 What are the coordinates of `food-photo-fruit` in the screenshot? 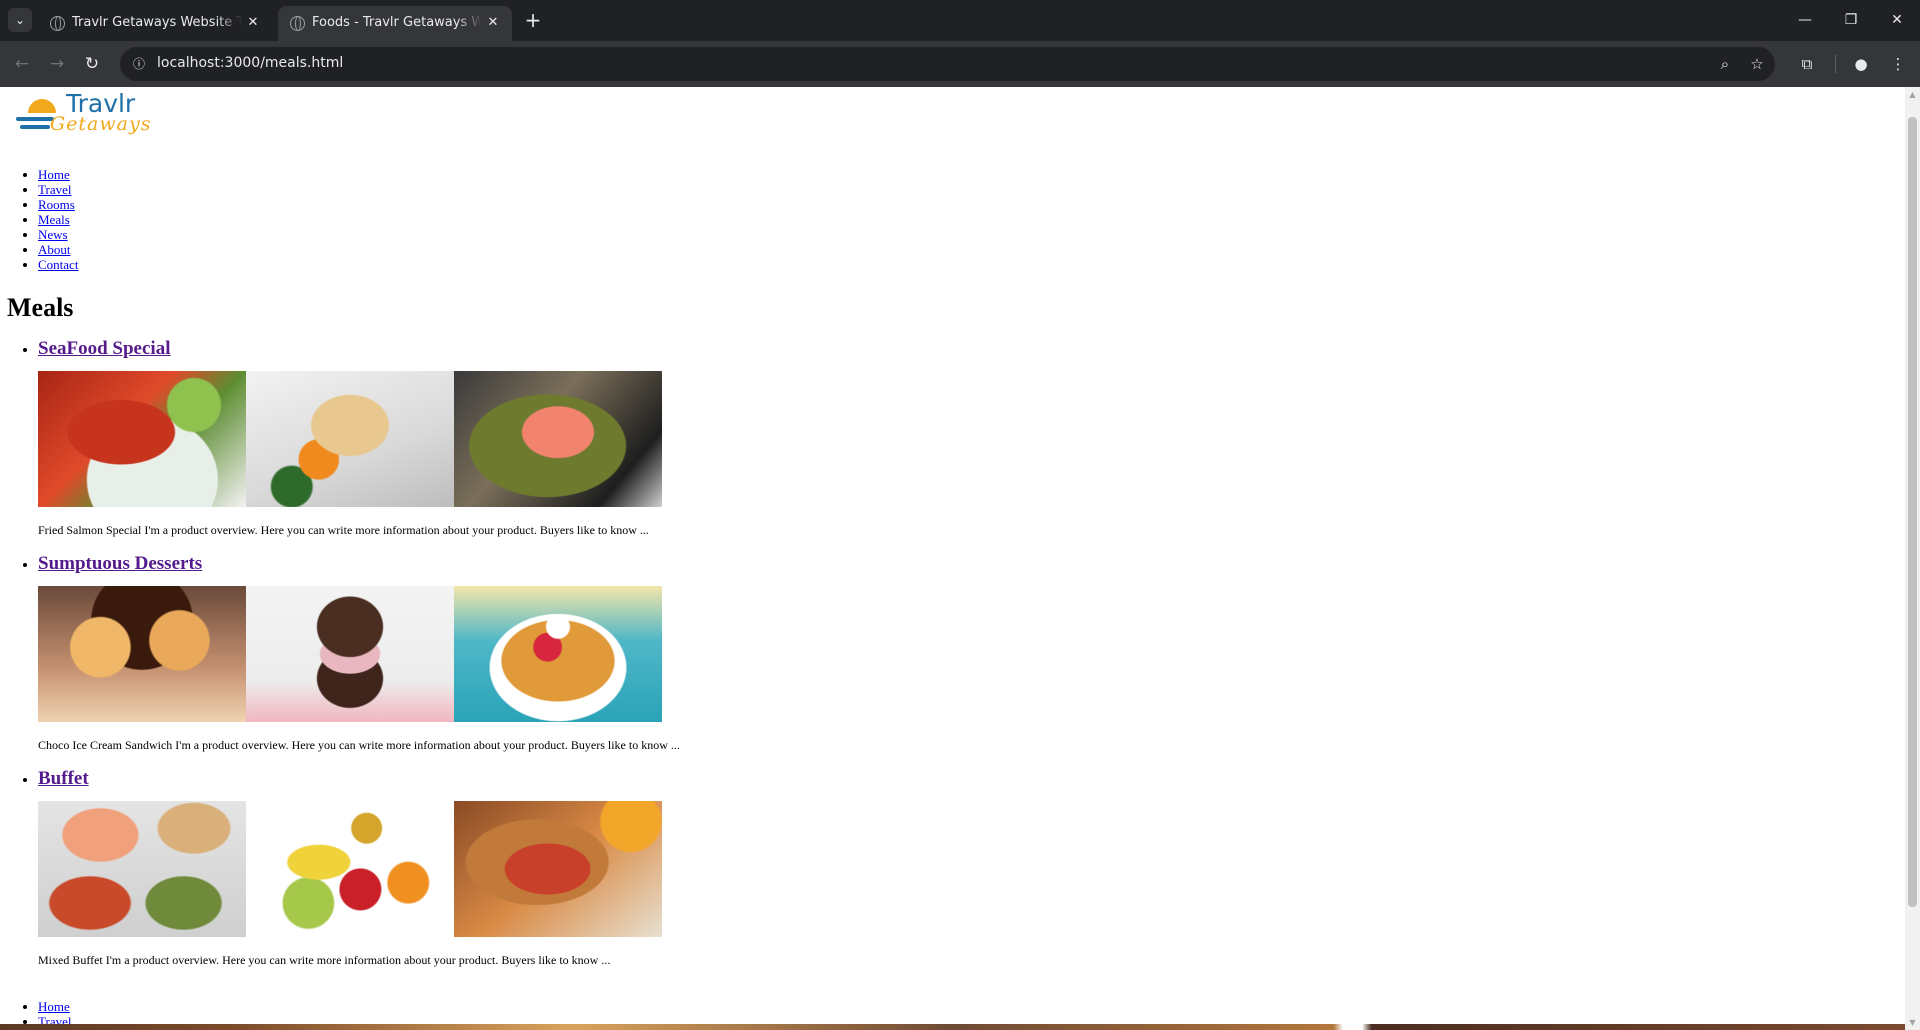 It's located at (350, 869).